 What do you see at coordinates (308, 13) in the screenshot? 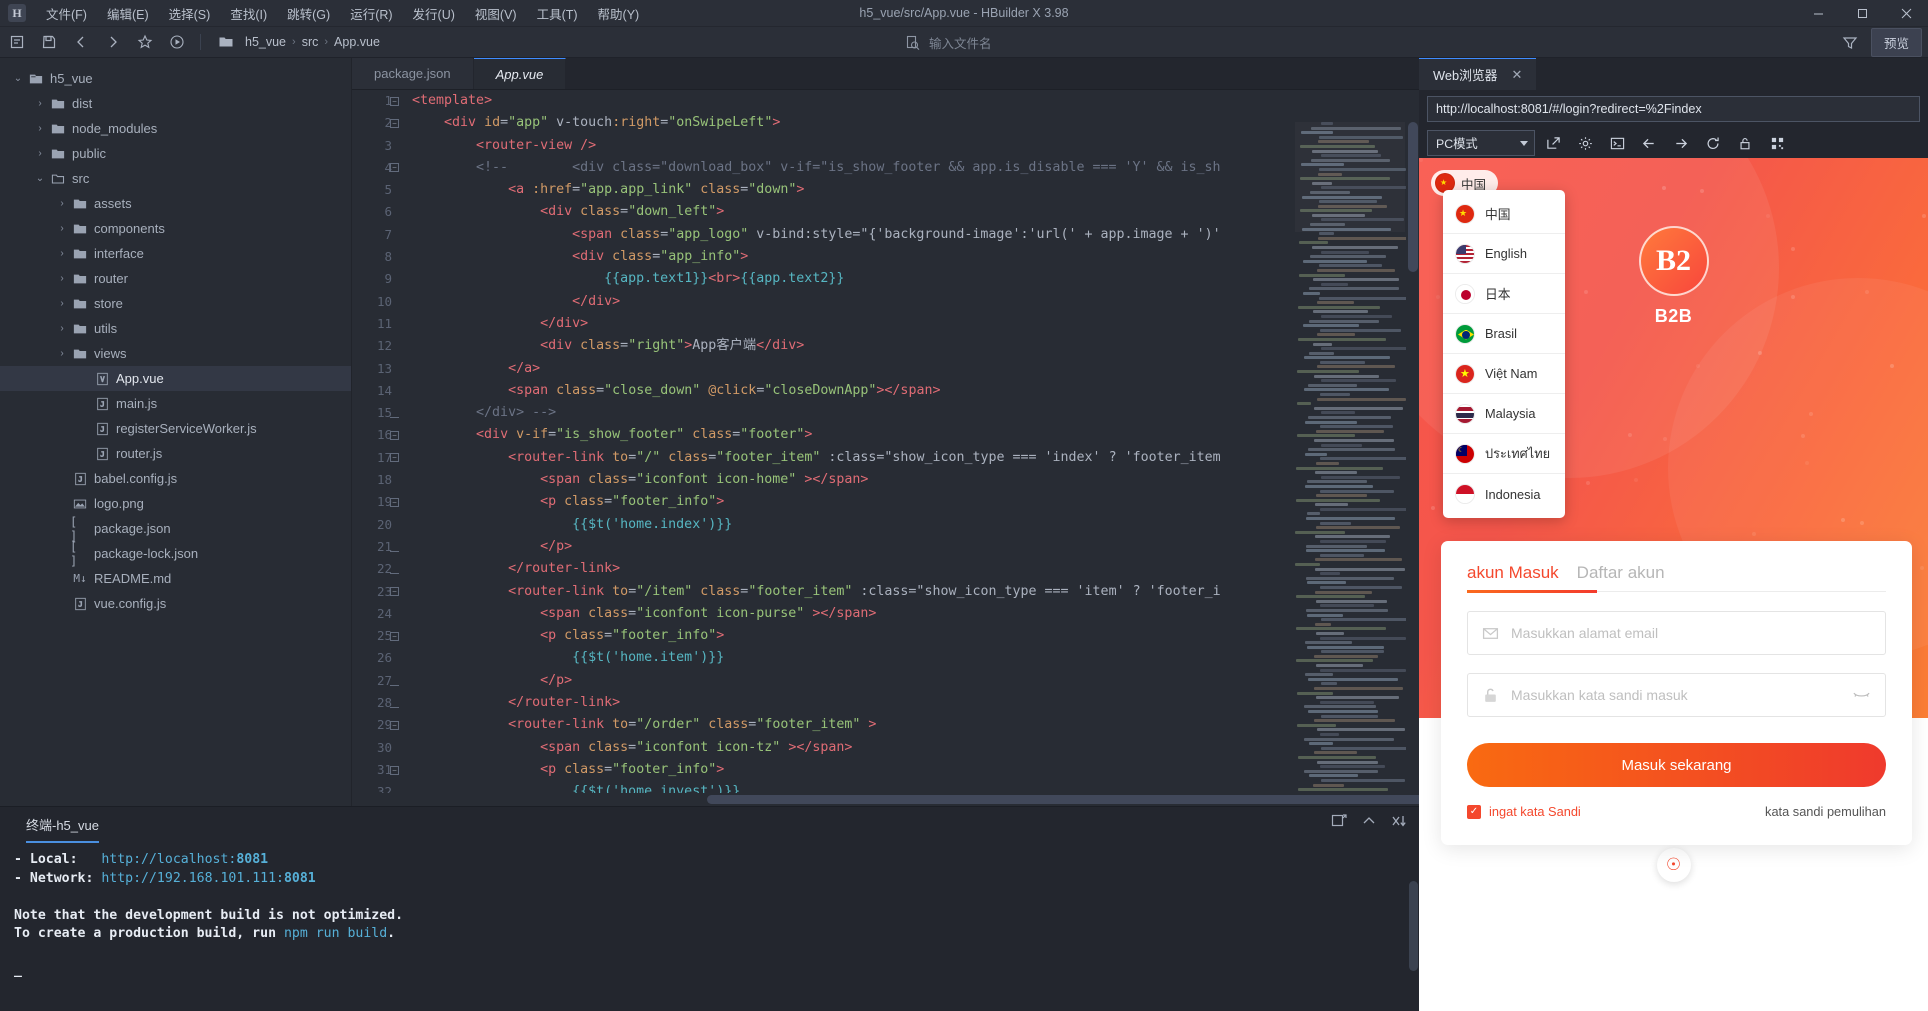
I see `menu-item-4: 跳转(G)` at bounding box center [308, 13].